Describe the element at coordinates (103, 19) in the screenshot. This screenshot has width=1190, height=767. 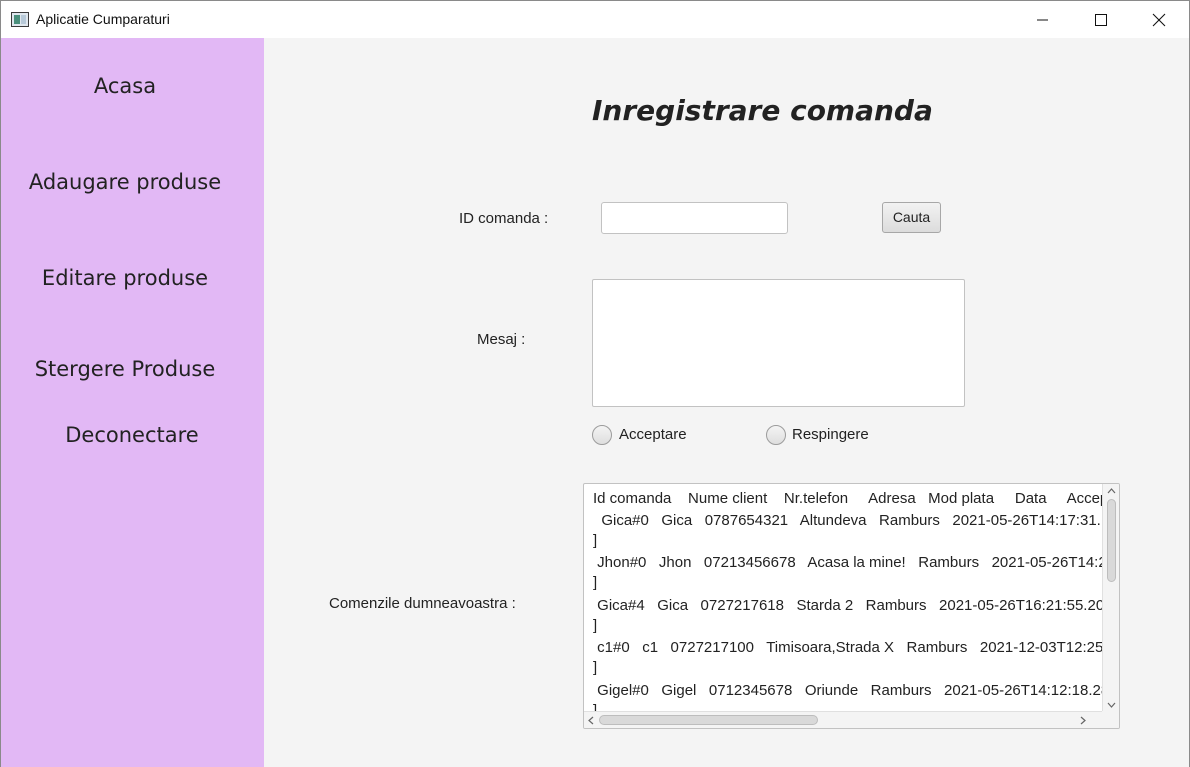
I see `window-title: Aplicatie Cumparaturi` at that location.